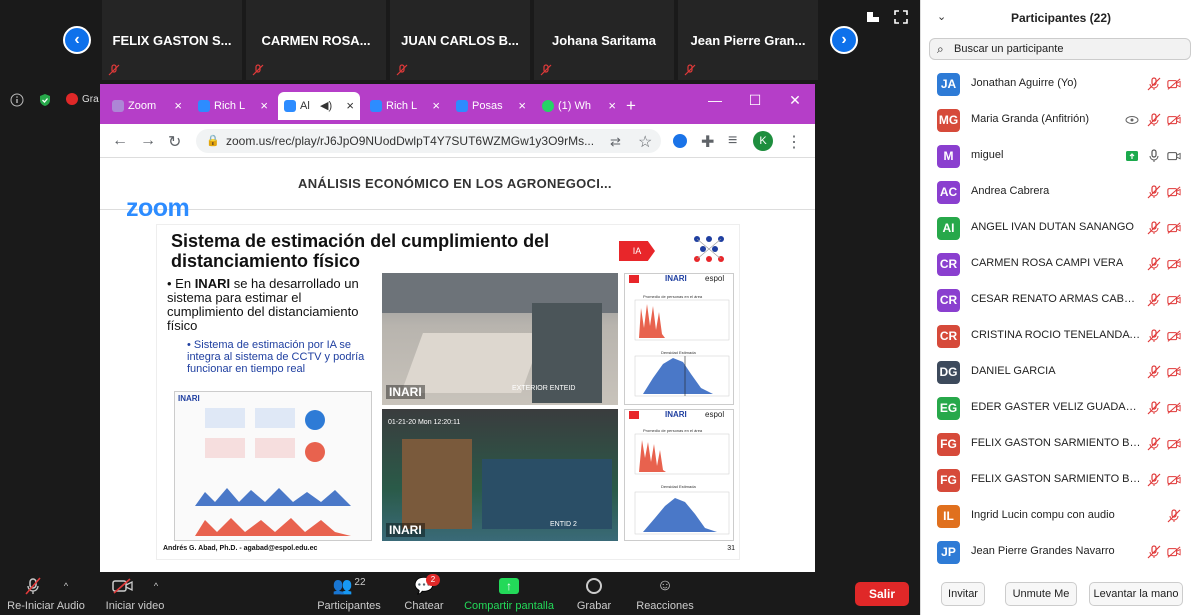 This screenshot has height=615, width=1200. What do you see at coordinates (715, 100) in the screenshot?
I see `minimize-icon: —` at bounding box center [715, 100].